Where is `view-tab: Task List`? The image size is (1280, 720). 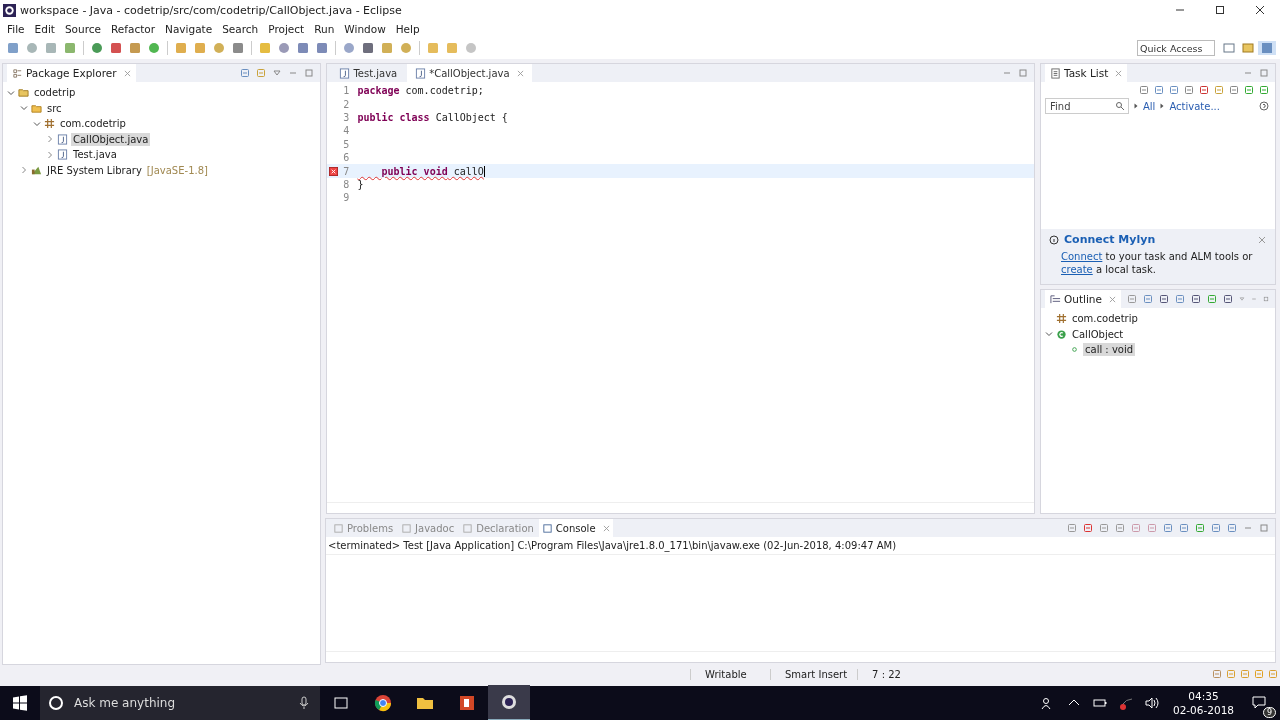 view-tab: Task List is located at coordinates (1086, 73).